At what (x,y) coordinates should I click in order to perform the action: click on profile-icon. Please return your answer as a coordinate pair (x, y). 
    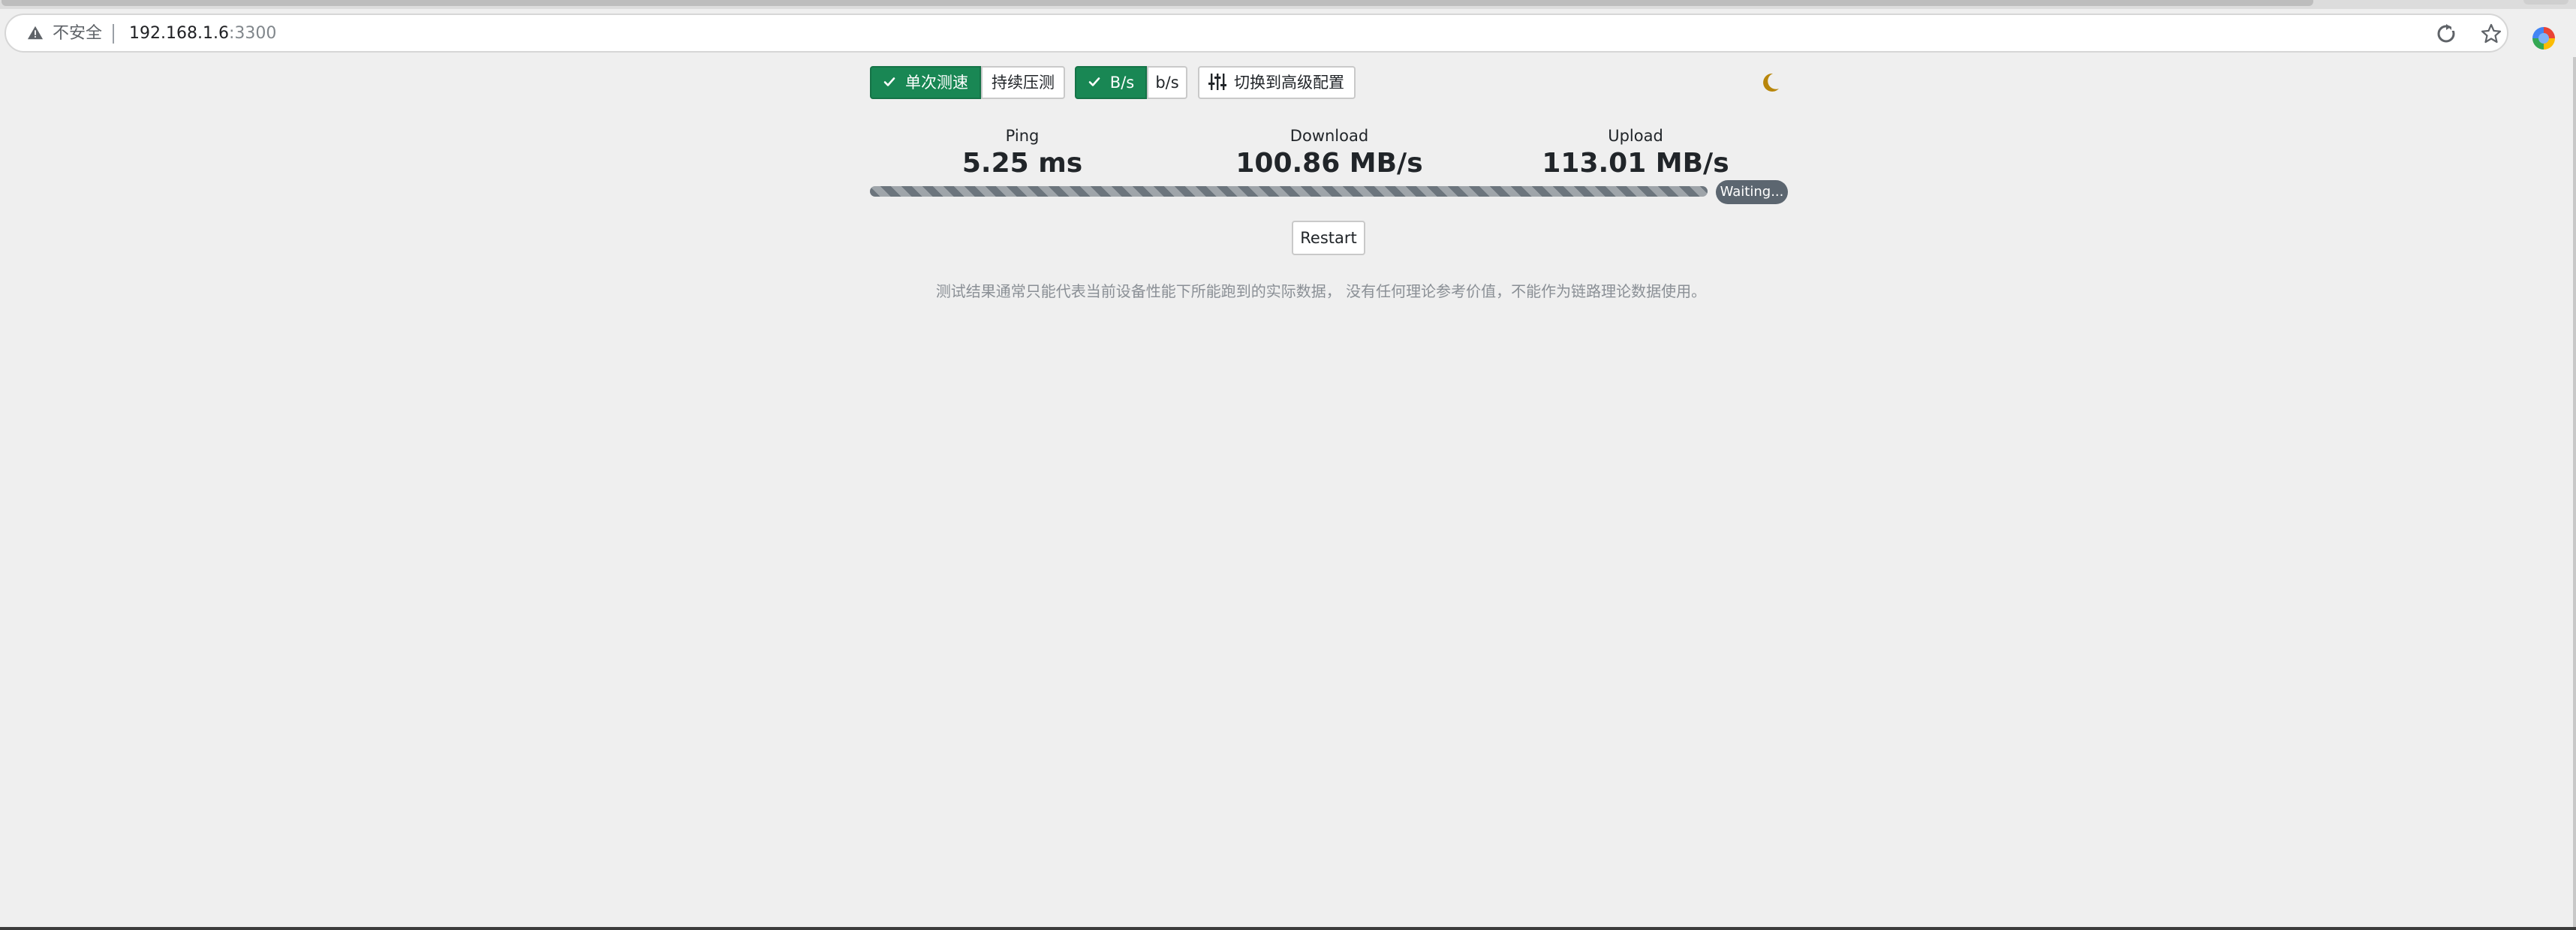
    Looking at the image, I should click on (2543, 38).